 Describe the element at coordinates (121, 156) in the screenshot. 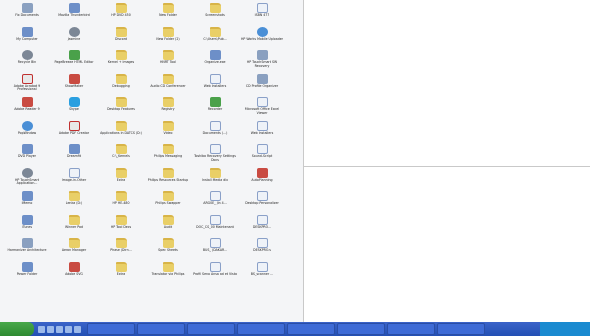

I see `desktop-icon: C:\_Kernels` at that location.